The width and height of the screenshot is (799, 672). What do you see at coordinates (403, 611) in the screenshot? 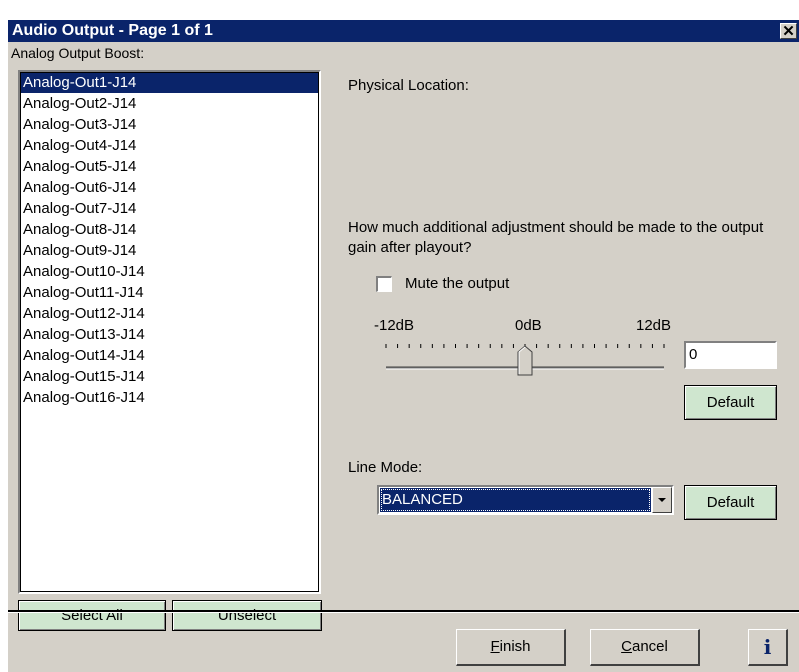
I see `footer-separator` at bounding box center [403, 611].